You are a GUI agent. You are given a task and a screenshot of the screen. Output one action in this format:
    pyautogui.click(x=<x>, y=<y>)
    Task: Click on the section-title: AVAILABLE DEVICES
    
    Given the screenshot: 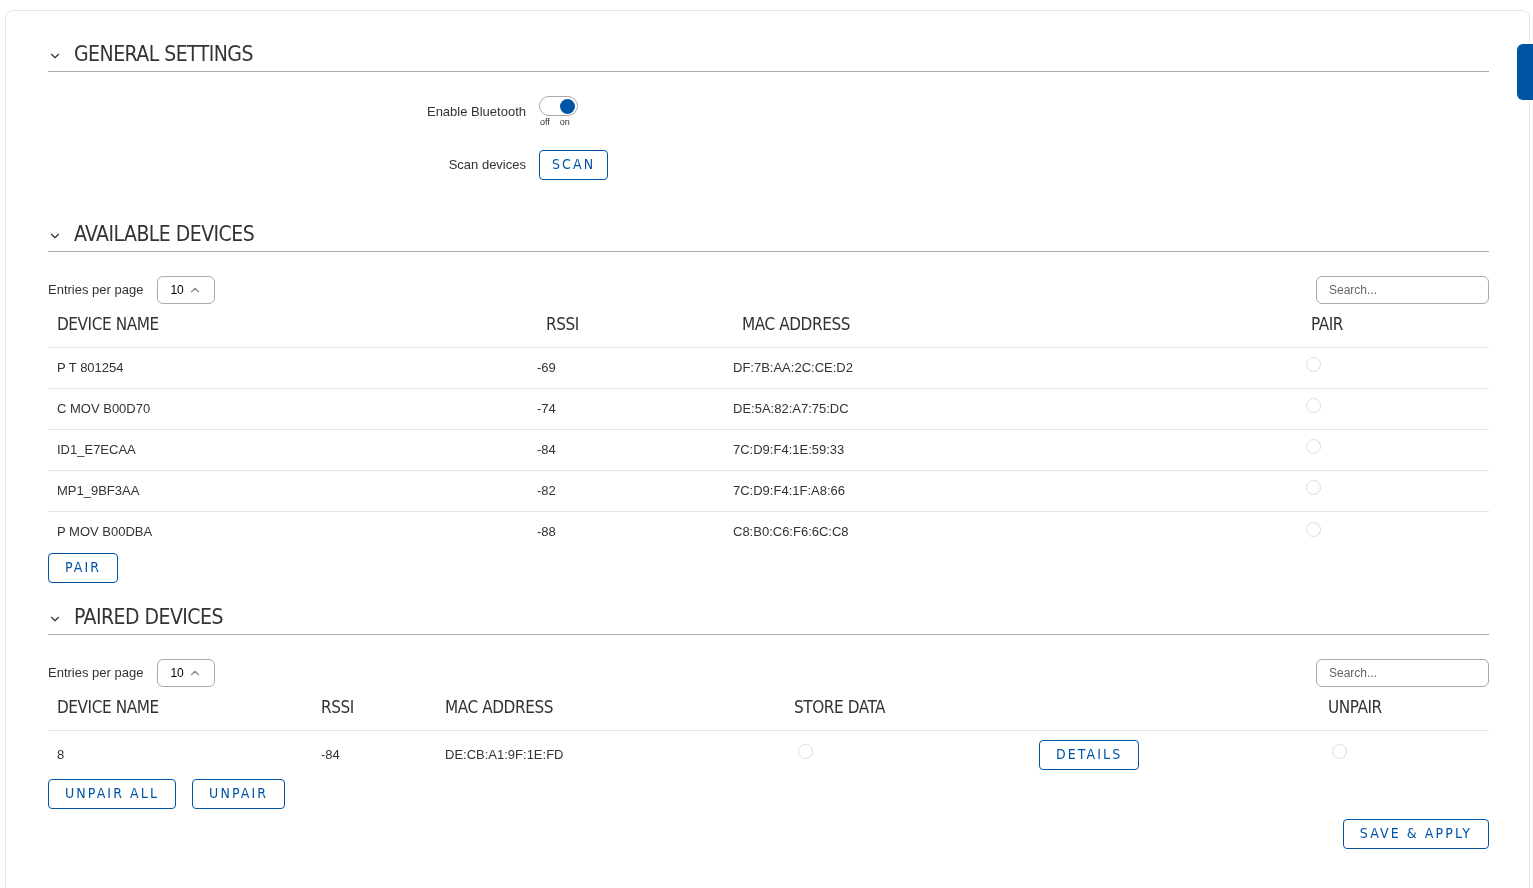 What is the action you would take?
    pyautogui.click(x=164, y=234)
    